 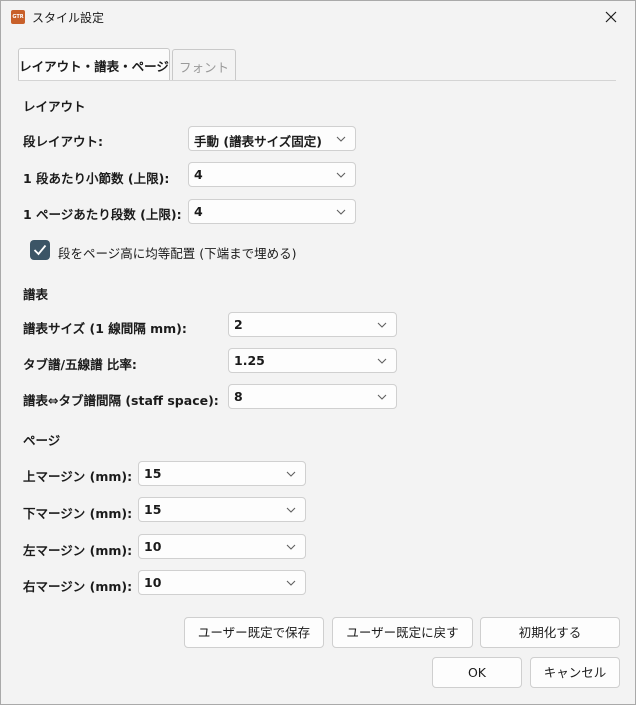 What do you see at coordinates (317, 80) in the screenshot?
I see `tab-divider` at bounding box center [317, 80].